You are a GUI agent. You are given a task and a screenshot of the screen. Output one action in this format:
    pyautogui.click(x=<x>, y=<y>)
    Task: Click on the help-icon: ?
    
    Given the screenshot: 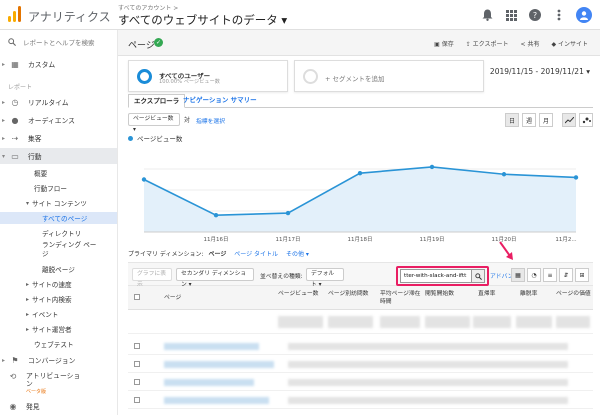 What is the action you would take?
    pyautogui.click(x=535, y=15)
    